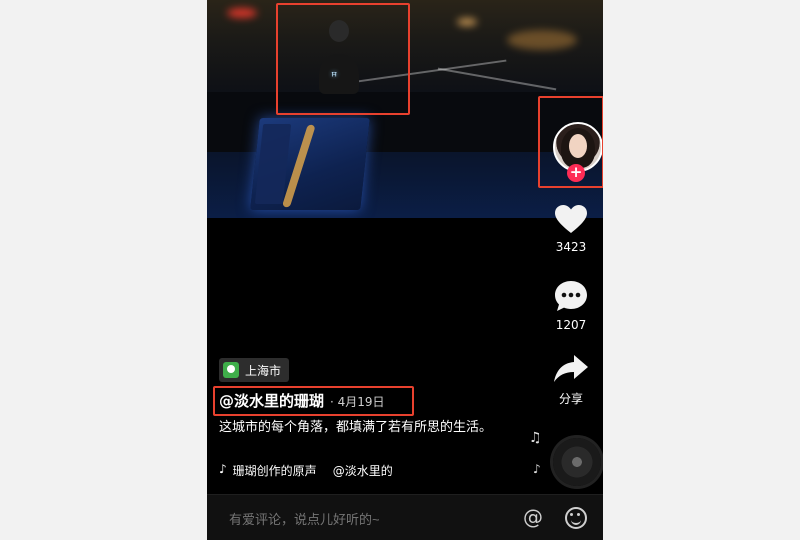 This screenshot has height=540, width=800. I want to click on highlight-box-figurine, so click(343, 59).